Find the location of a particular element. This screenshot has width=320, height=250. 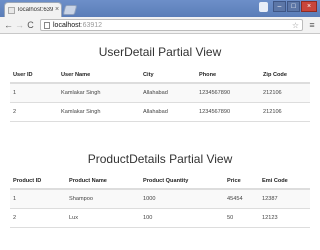

column-header: User Name is located at coordinates (99, 75).